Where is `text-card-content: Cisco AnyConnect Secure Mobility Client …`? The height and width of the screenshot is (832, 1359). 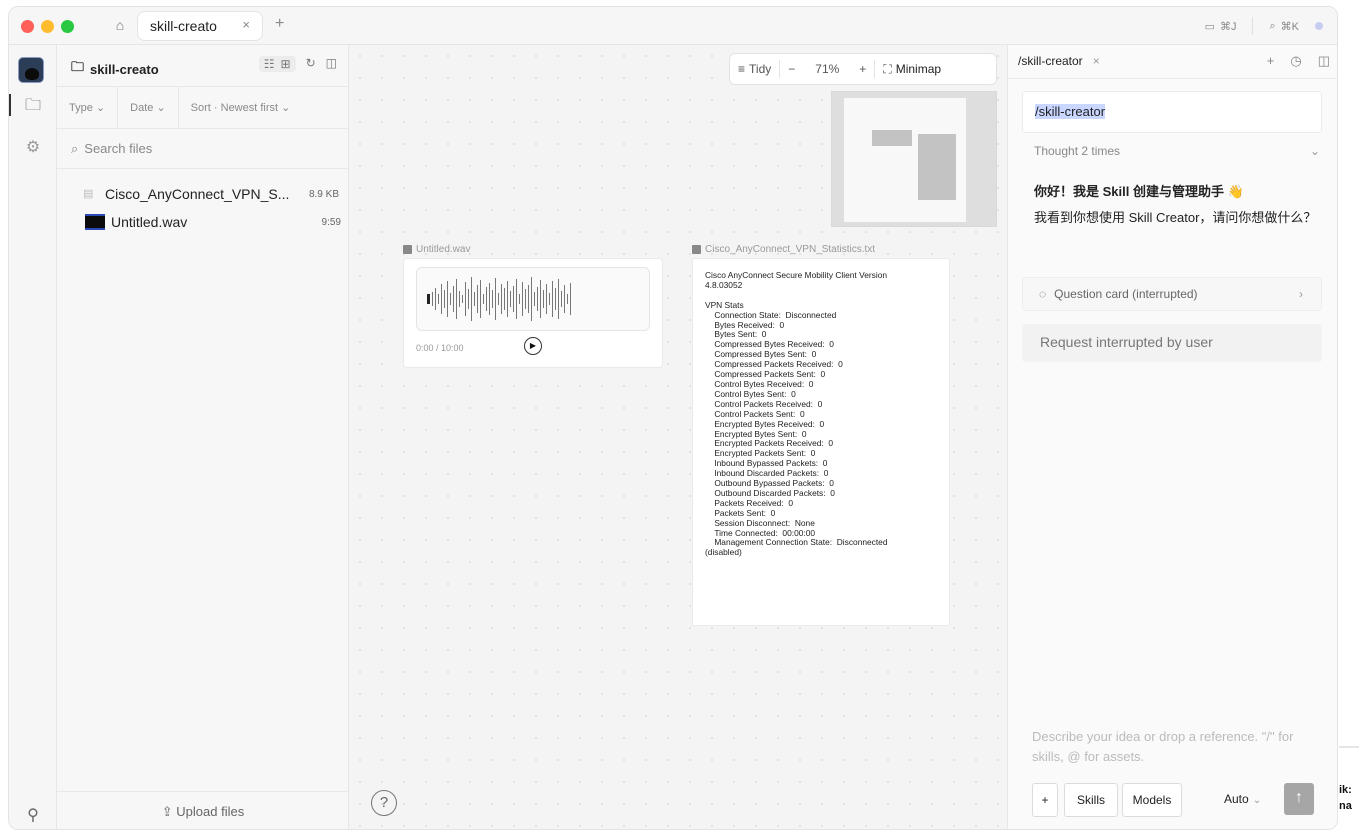
text-card-content: Cisco AnyConnect Secure Mobility Client … is located at coordinates (796, 414).